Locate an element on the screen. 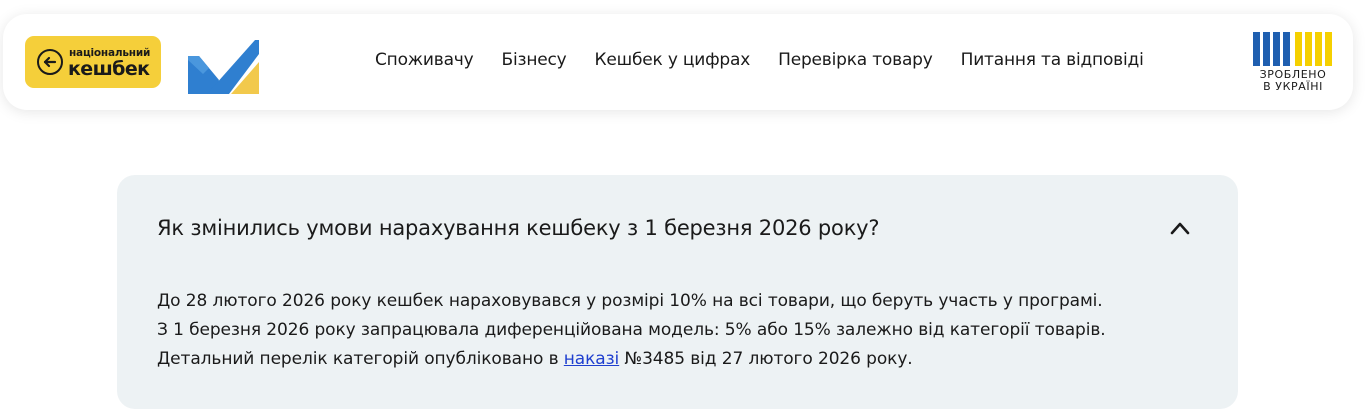 The height and width of the screenshot is (416, 1366). nav-item-business: Бізнесу is located at coordinates (534, 63).